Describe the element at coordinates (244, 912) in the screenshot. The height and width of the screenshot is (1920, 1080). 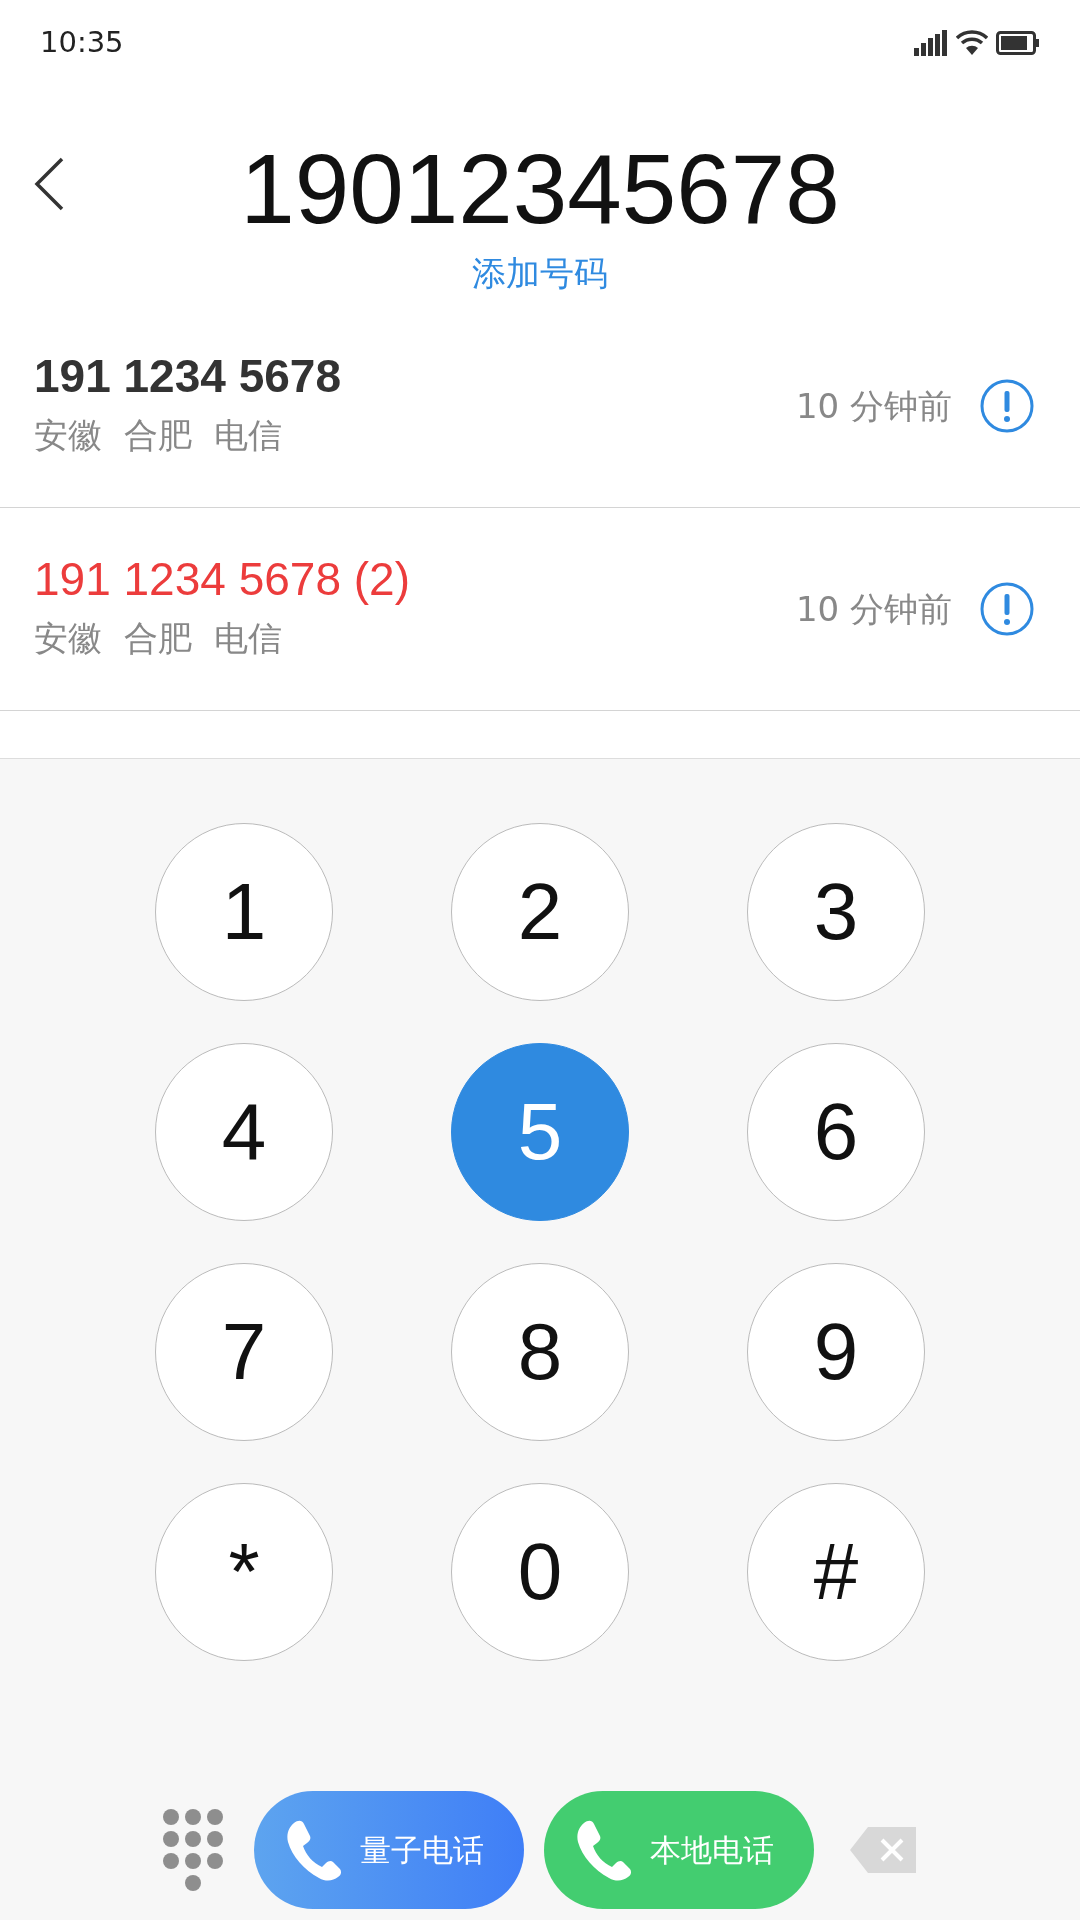
I see `dial-key: 1` at that location.